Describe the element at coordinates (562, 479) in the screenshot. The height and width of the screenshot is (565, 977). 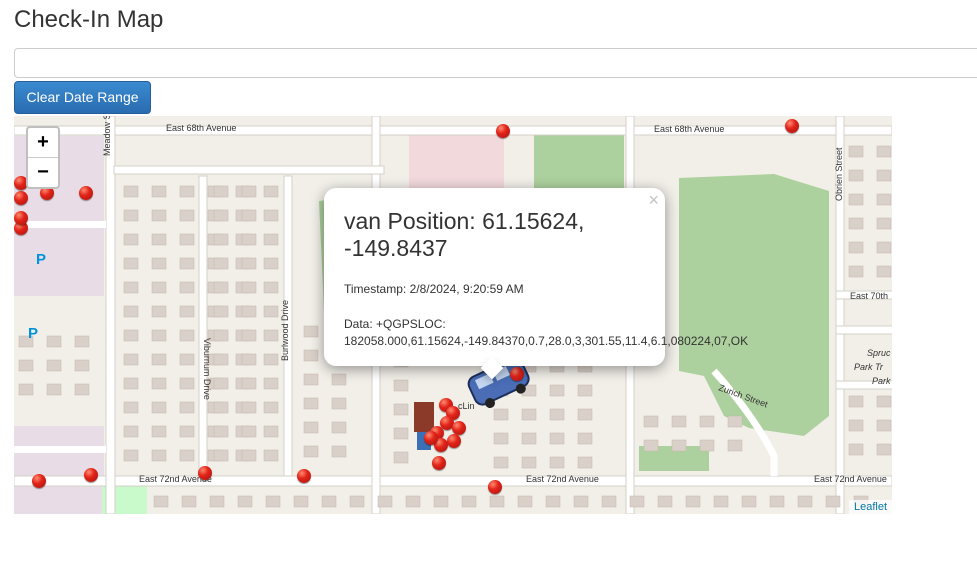
I see `street-label-east-72nd-mid: East 72nd Avenue` at that location.